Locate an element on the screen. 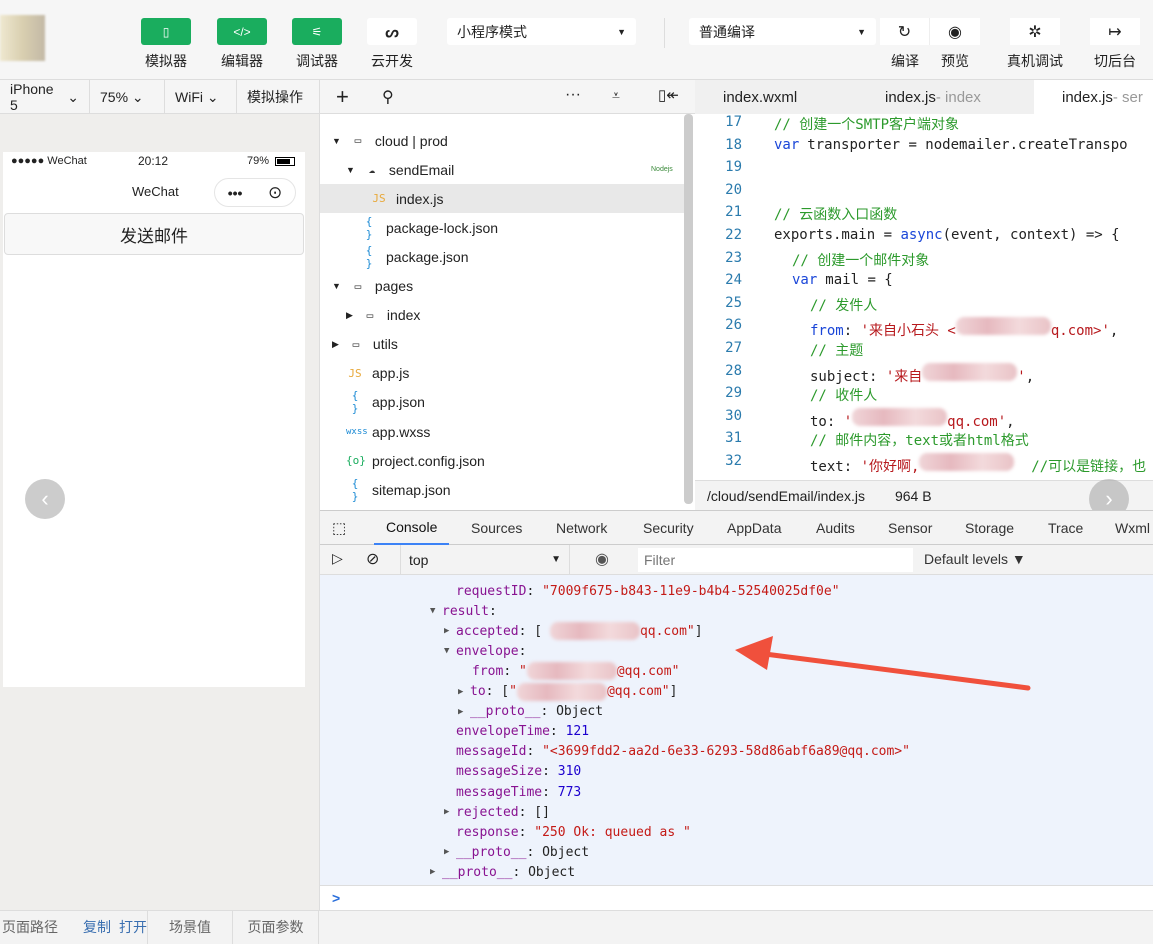 The image size is (1153, 944). background-button: ↦ is located at coordinates (1115, 31).